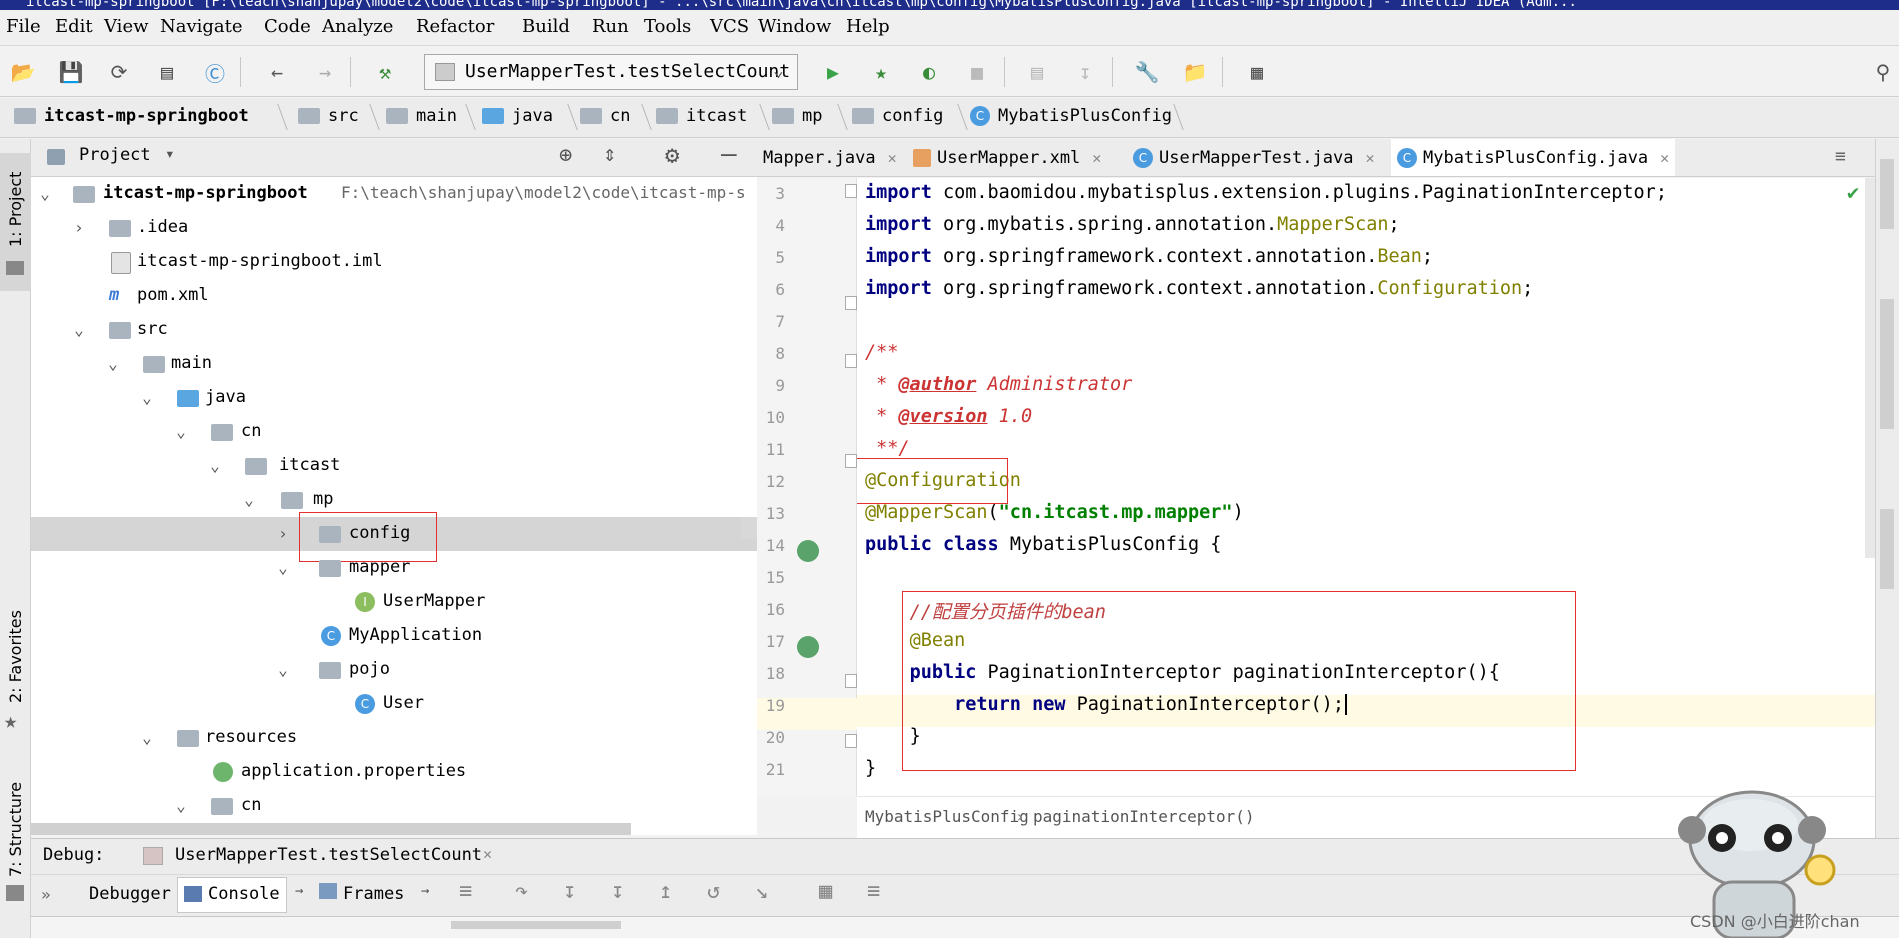 The image size is (1899, 938). Describe the element at coordinates (425, 891) in the screenshot. I see `pin-arrow-icon: →` at that location.